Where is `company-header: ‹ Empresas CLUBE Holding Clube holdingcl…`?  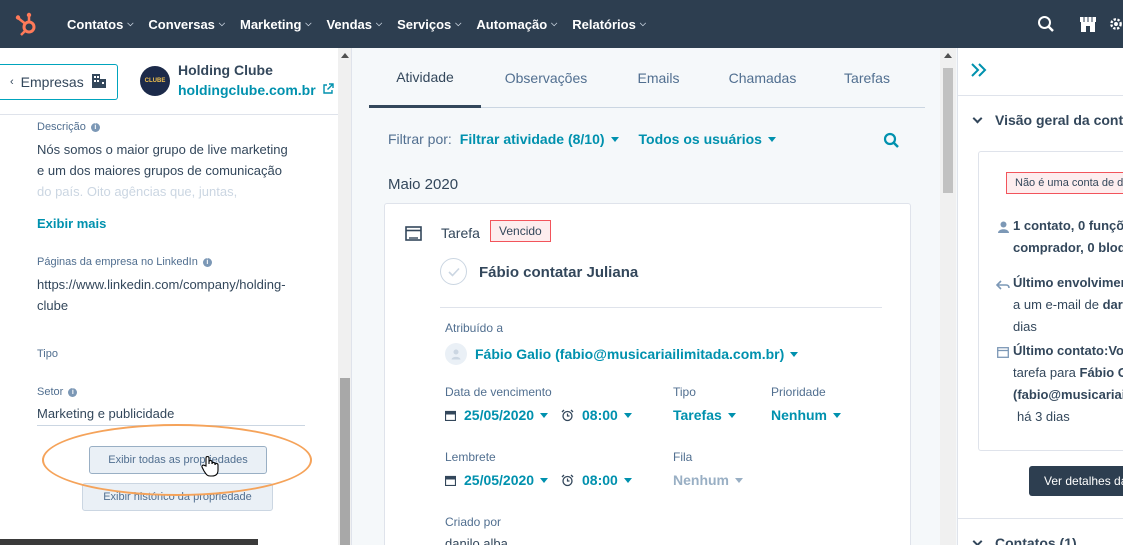
company-header: ‹ Empresas CLUBE Holding Clube holdingcl… is located at coordinates (175, 81).